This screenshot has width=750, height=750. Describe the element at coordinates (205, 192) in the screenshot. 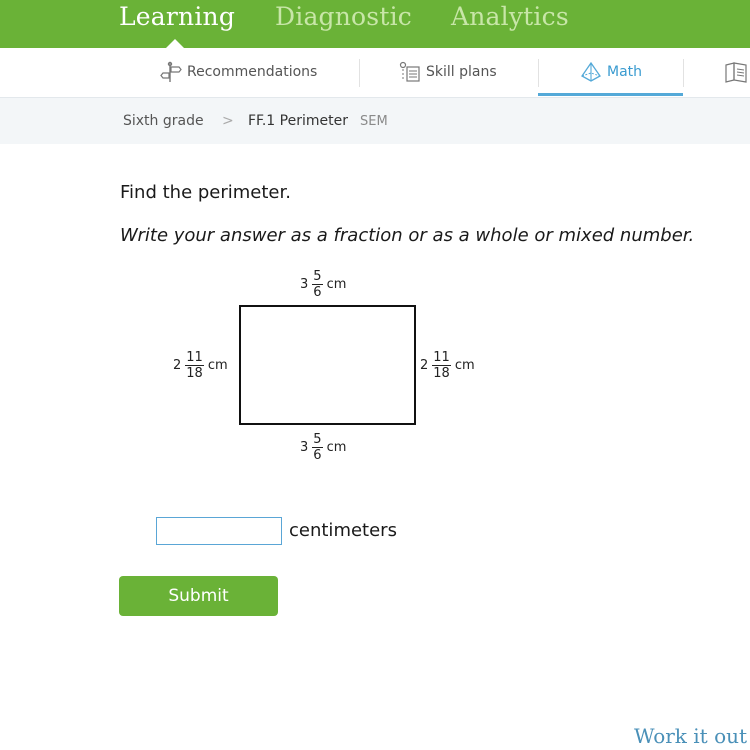

I see `question-prompt: Find the perimeter.` at that location.